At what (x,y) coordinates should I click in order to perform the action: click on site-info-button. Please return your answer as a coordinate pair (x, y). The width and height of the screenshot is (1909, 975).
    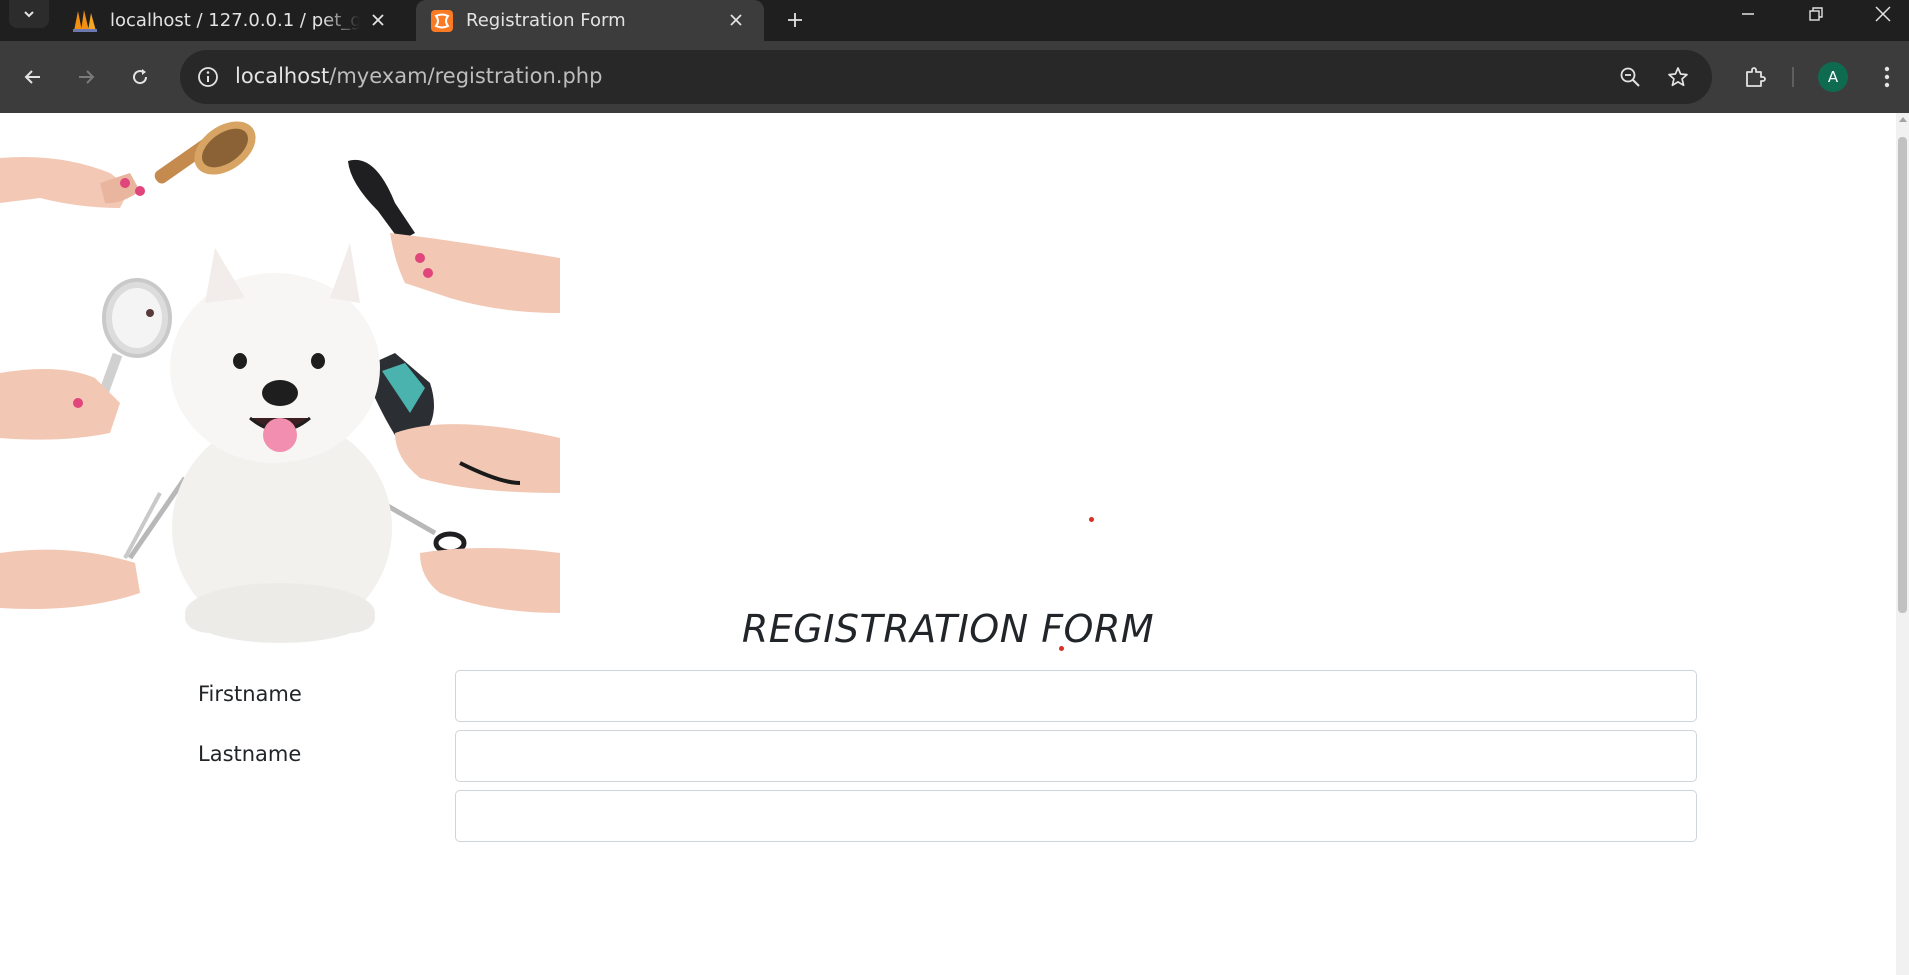
    Looking at the image, I should click on (208, 77).